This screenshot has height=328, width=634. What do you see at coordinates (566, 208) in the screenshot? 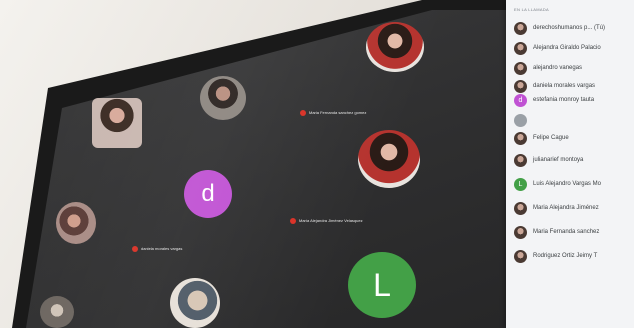
I see `participant-name: Maria Alejandra Jiménez` at bounding box center [566, 208].